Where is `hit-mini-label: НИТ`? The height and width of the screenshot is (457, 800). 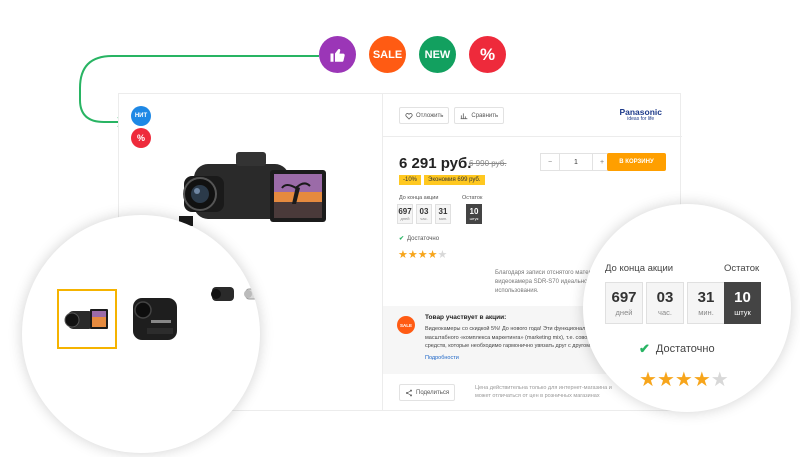 hit-mini-label: НИТ is located at coordinates (141, 116).